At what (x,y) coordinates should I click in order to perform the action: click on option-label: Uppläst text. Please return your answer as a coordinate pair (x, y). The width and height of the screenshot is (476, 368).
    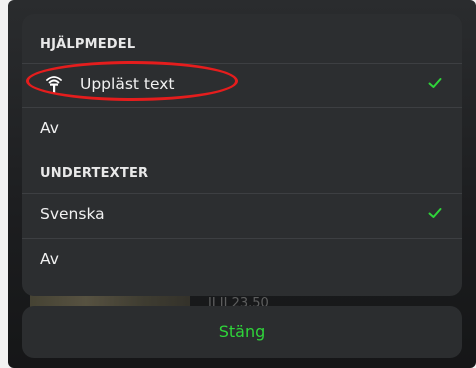
    Looking at the image, I should click on (127, 84).